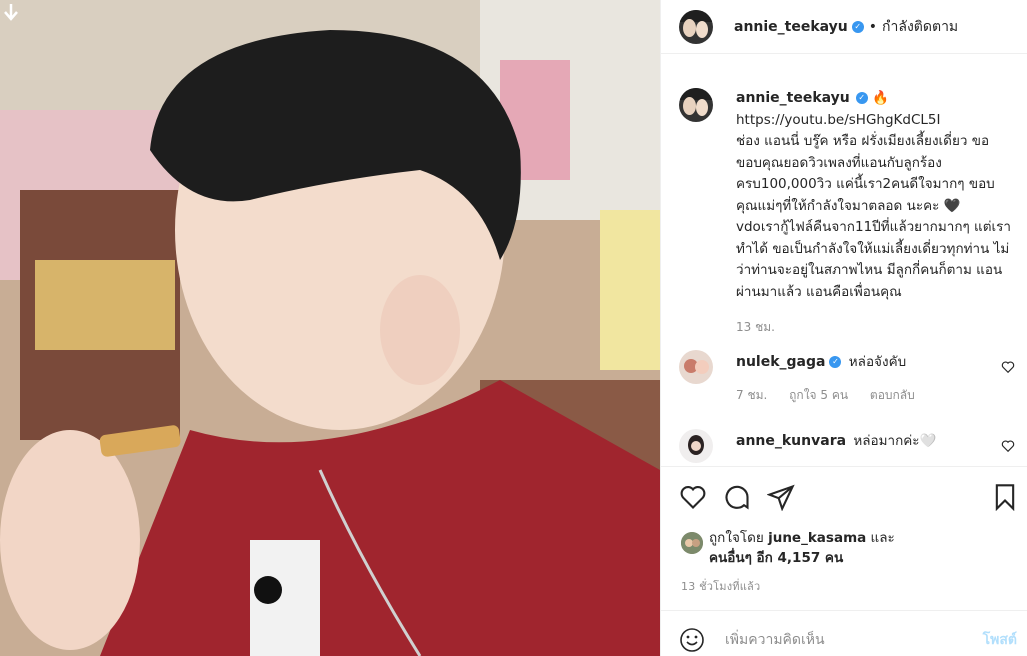 This screenshot has height=656, width=1027. Describe the element at coordinates (844, 497) in the screenshot. I see `action-bar` at that location.